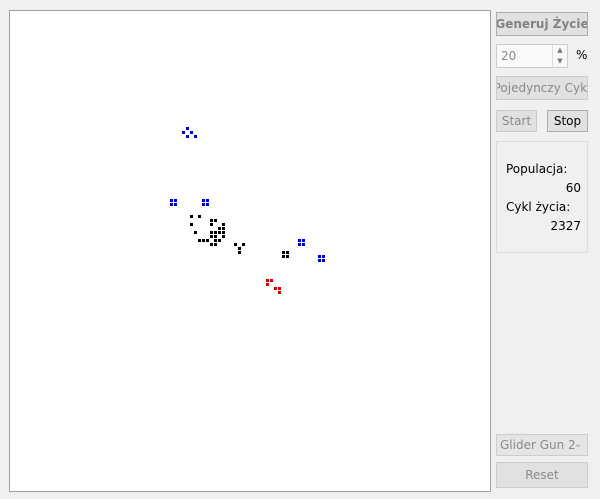  Describe the element at coordinates (538, 207) in the screenshot. I see `cycle-label: Cykl życia:` at that location.